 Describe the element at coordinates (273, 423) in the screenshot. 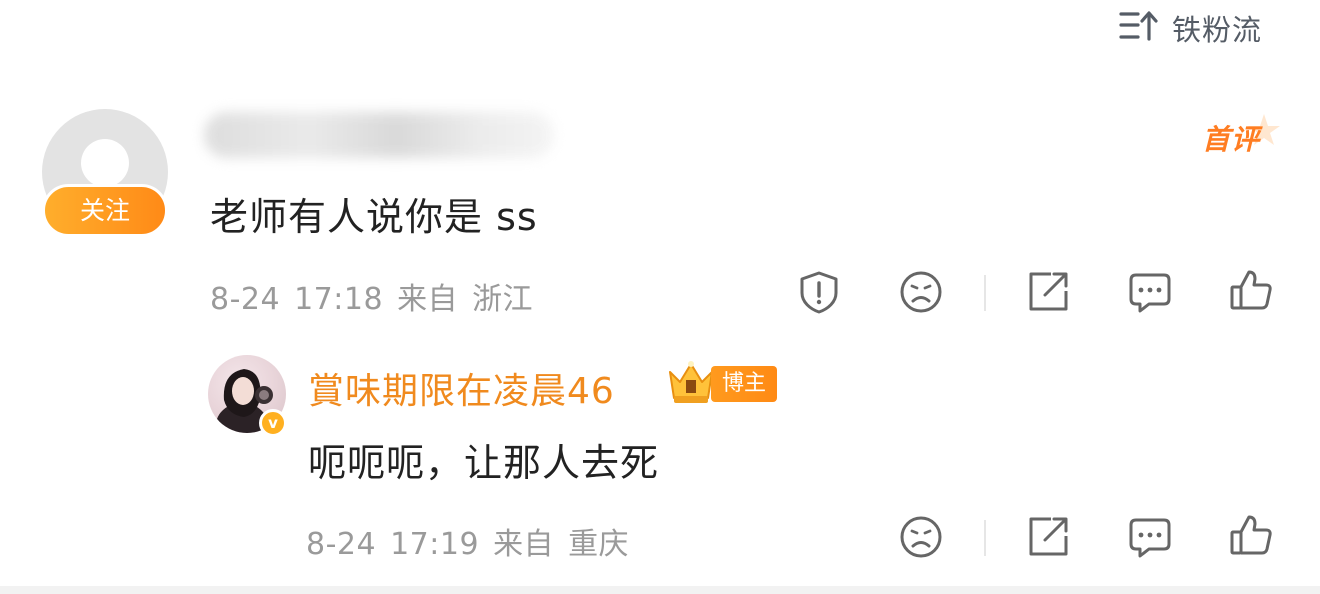

I see `verified-badge: v` at that location.